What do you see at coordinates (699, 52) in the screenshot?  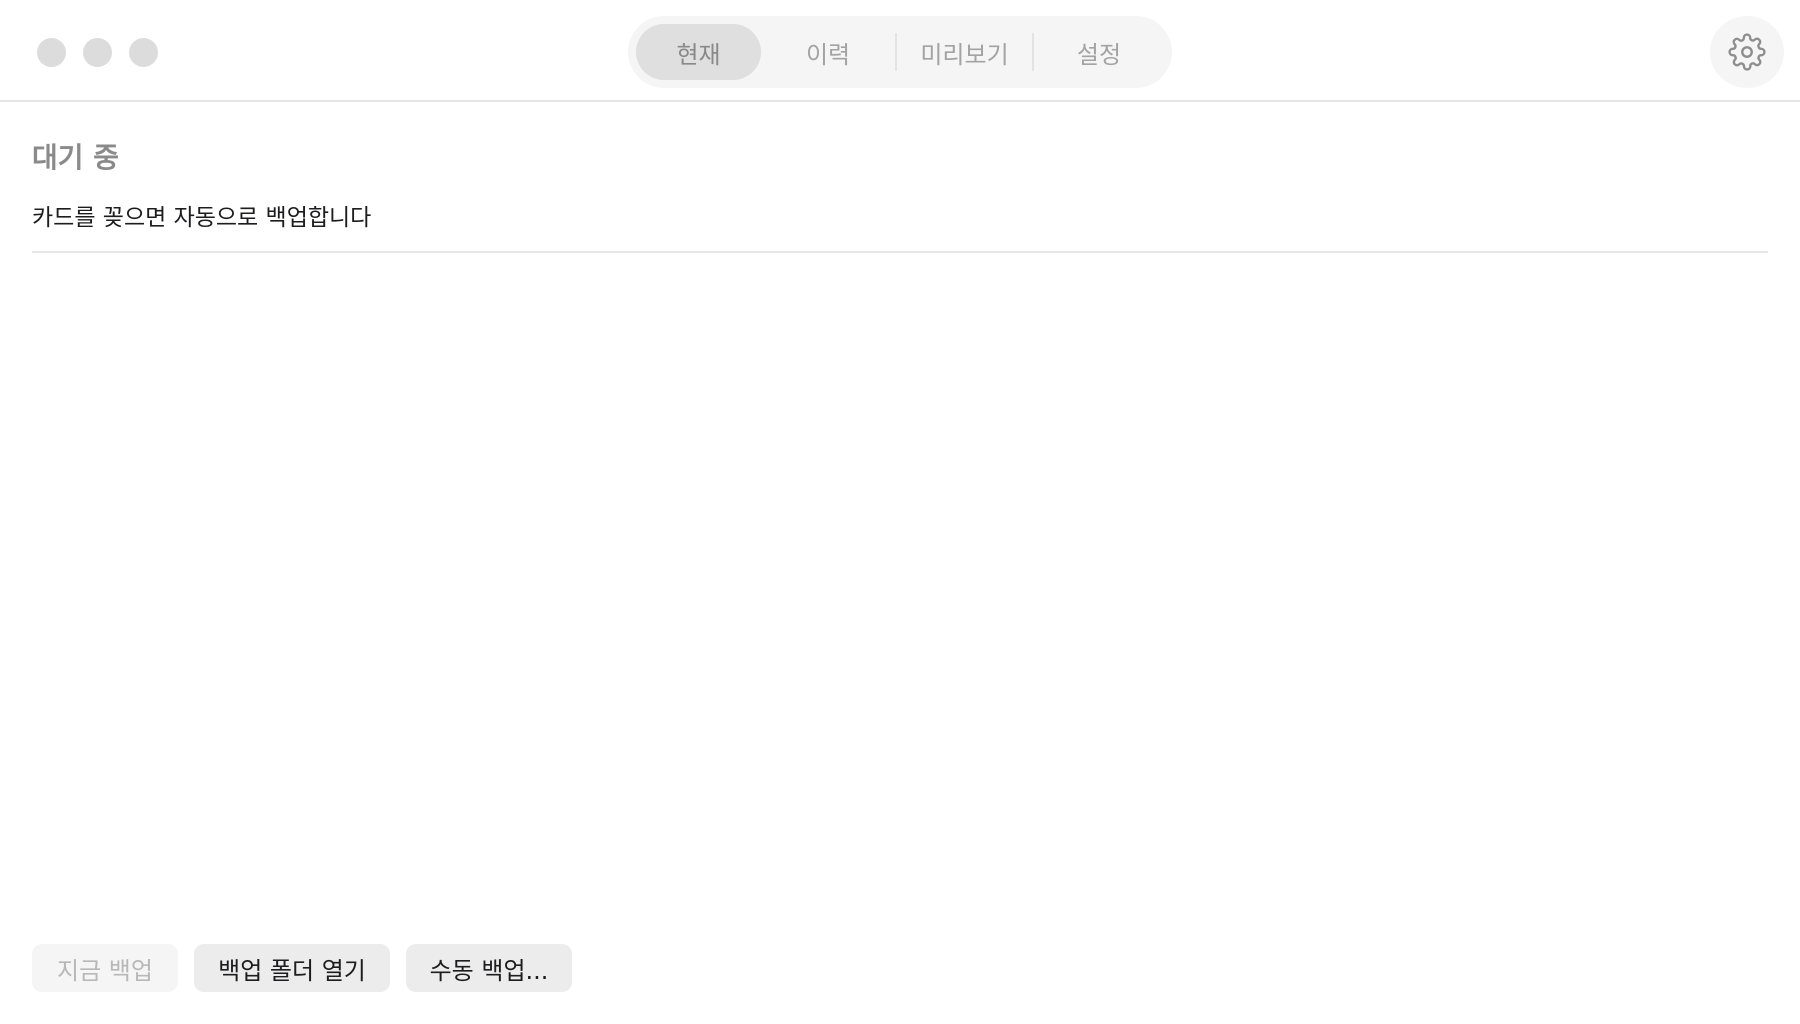 I see `tab-current: 현재` at bounding box center [699, 52].